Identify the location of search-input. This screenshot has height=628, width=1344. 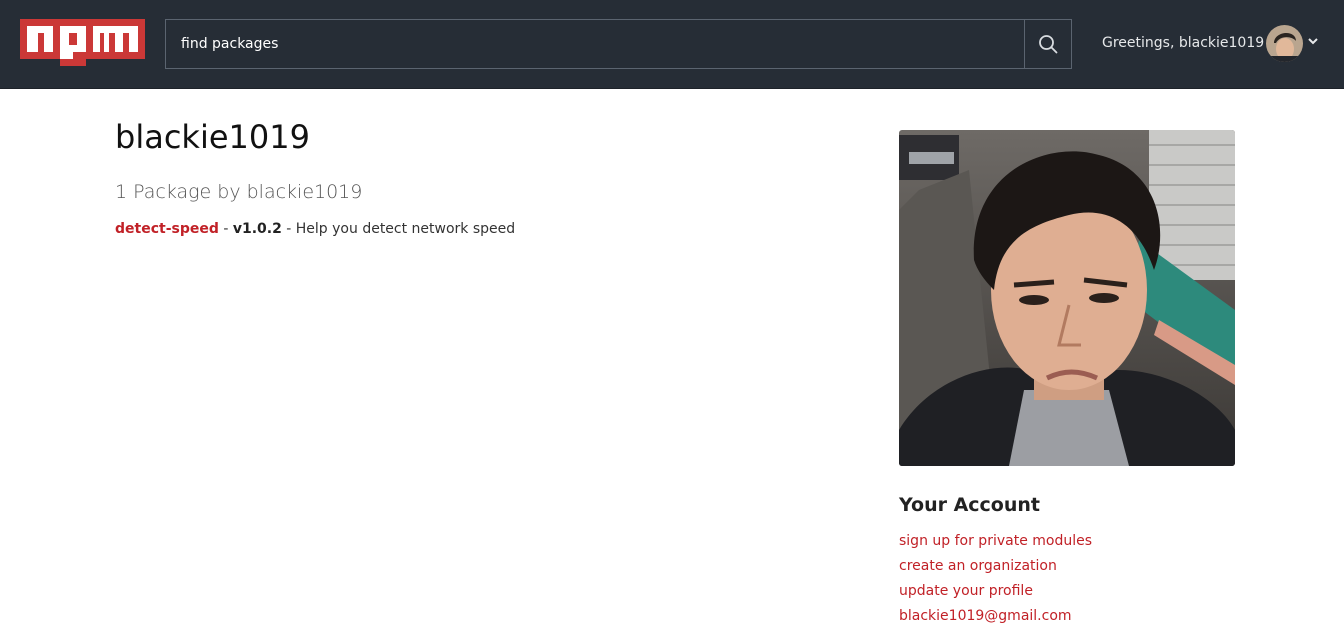
(595, 44).